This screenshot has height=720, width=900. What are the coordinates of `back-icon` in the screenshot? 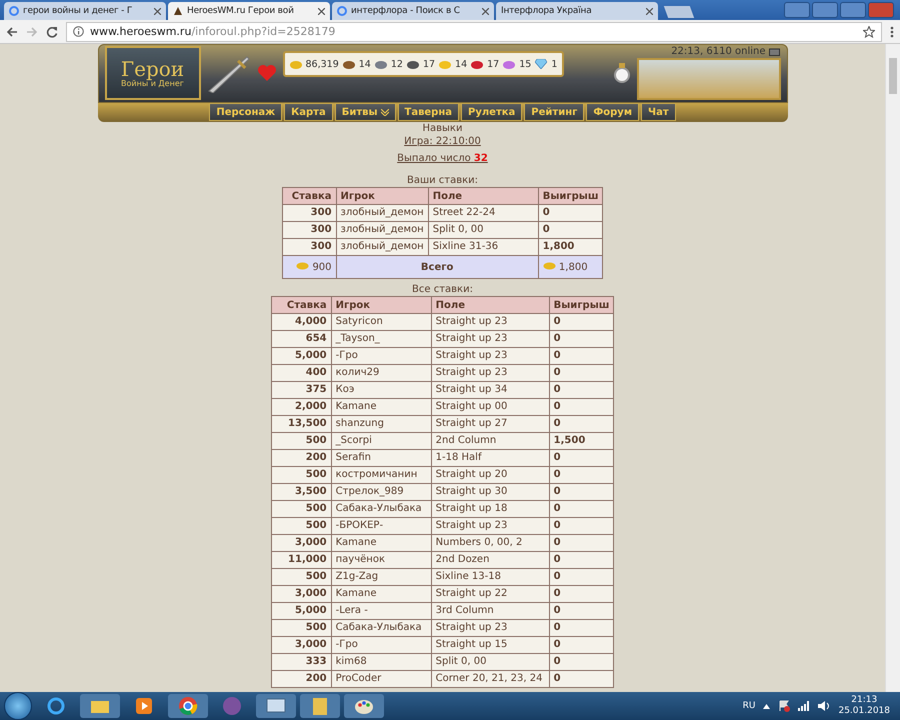 It's located at (12, 32).